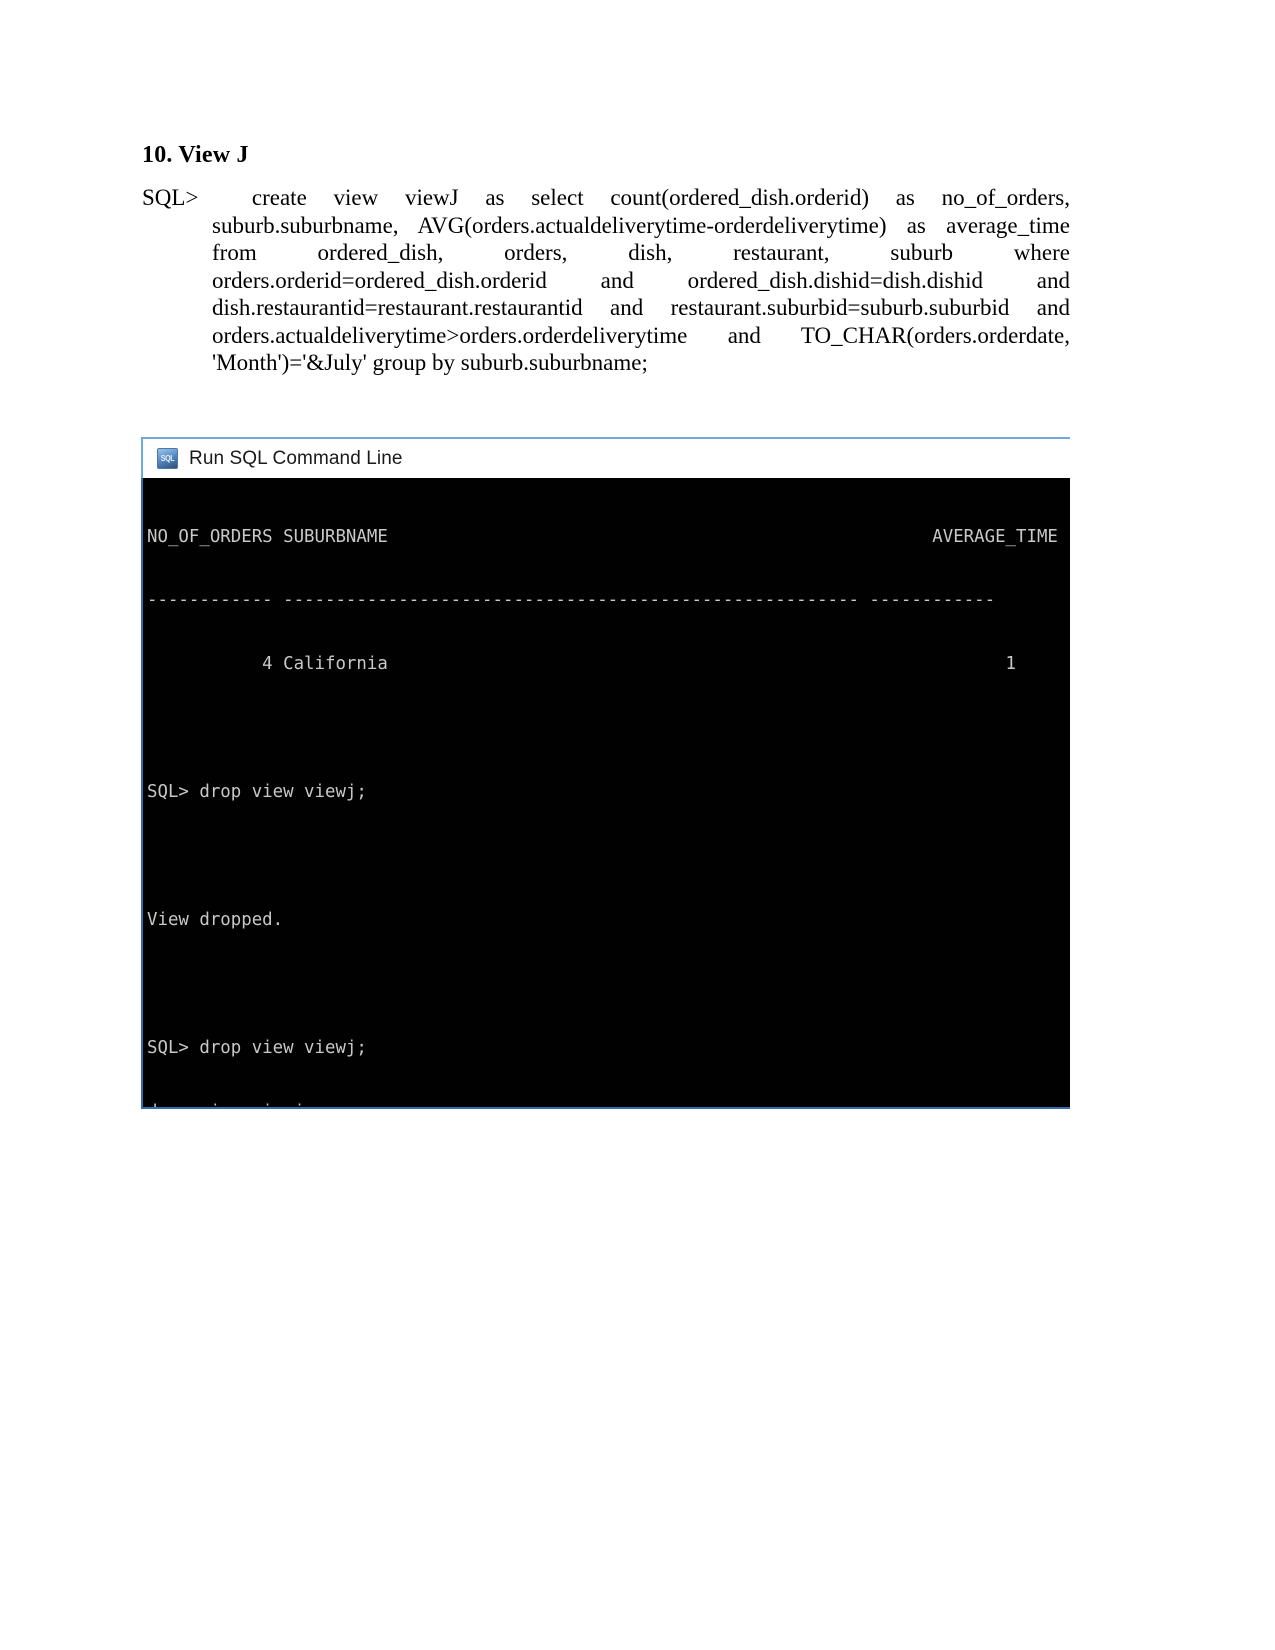  What do you see at coordinates (195, 155) in the screenshot?
I see `page-heading: 10. View J` at bounding box center [195, 155].